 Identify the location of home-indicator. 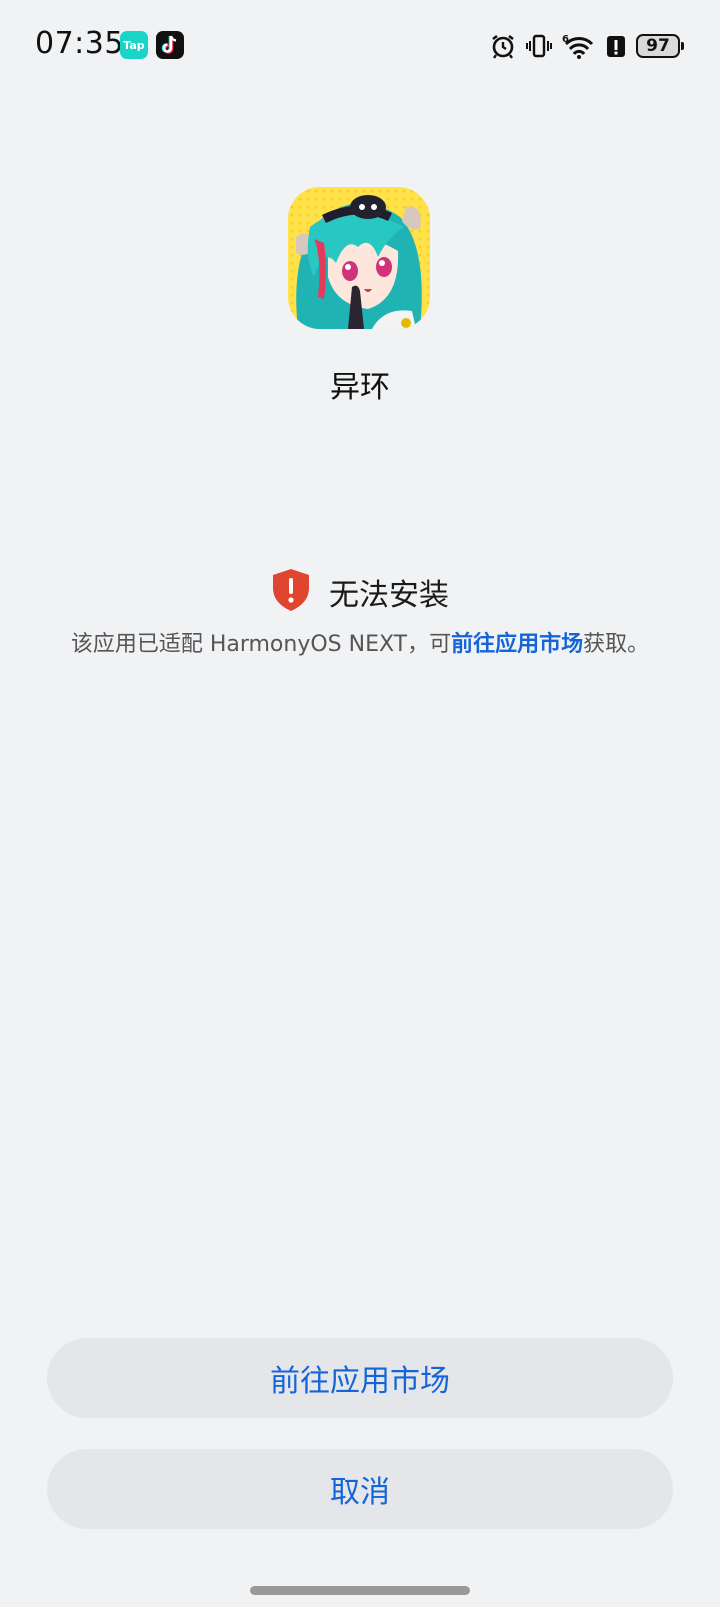
(360, 1590).